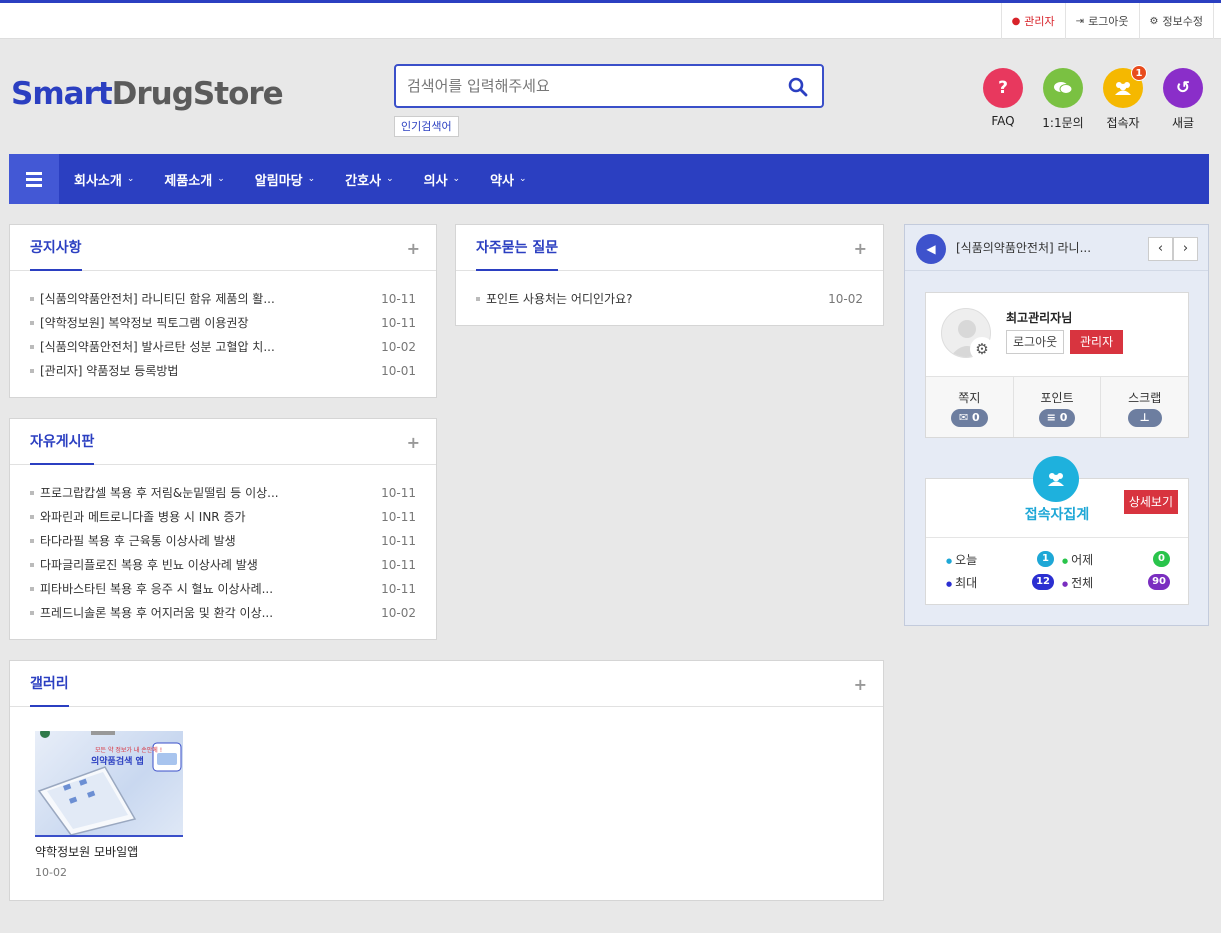 The image size is (1221, 933). I want to click on list-item-title: 포인트 사용처는 어디인가요?, so click(554, 299).